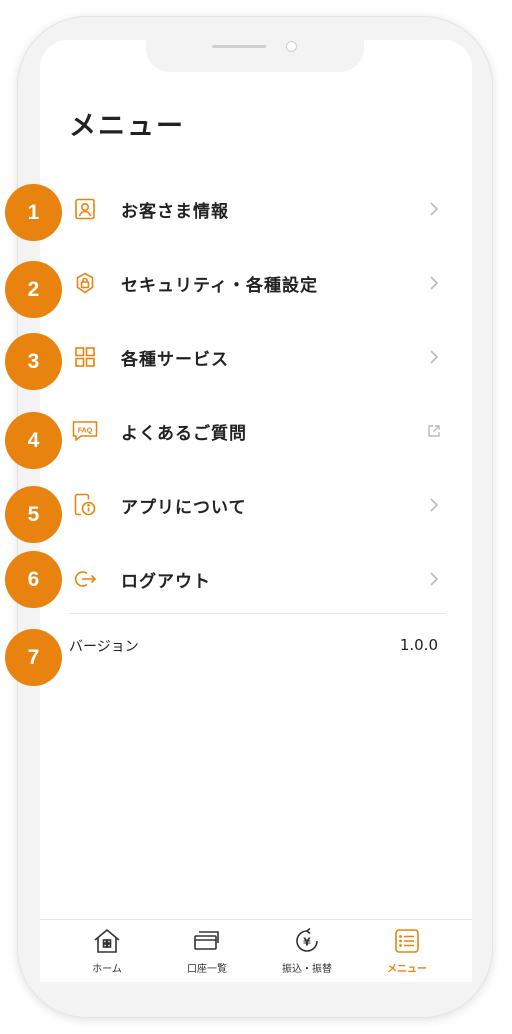 The width and height of the screenshot is (512, 1034). What do you see at coordinates (85, 505) in the screenshot?
I see `app-info-icon` at bounding box center [85, 505].